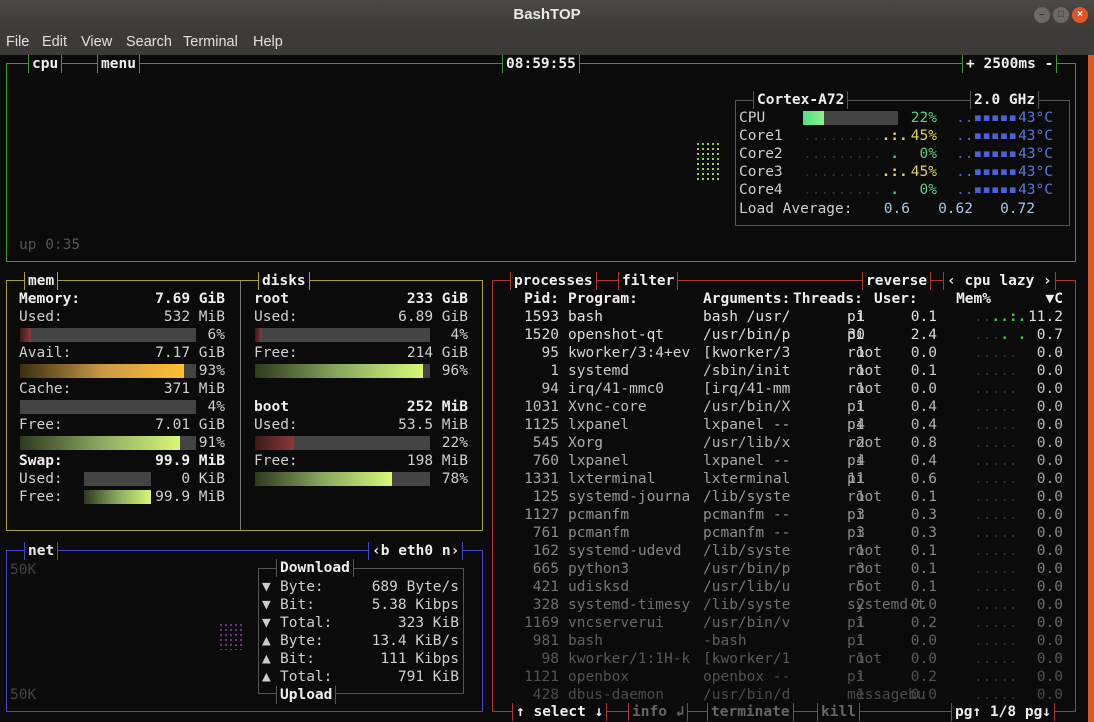  What do you see at coordinates (999, 281) in the screenshot?
I see `sort-selector: ‹ cpu lazy ›` at bounding box center [999, 281].